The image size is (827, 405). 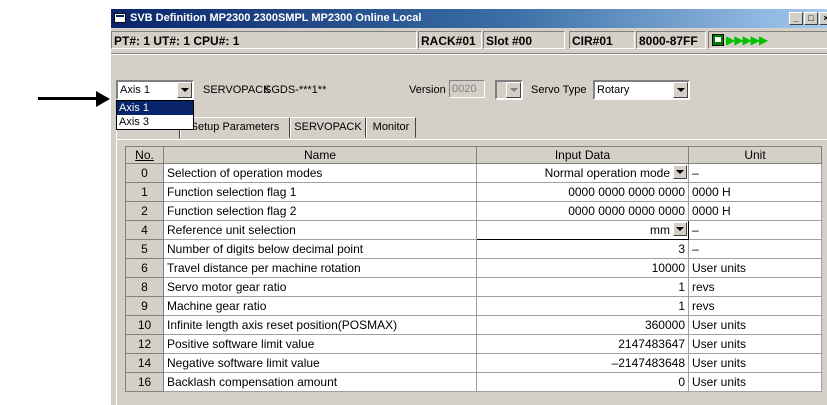 What do you see at coordinates (755, 192) in the screenshot?
I see `unit-cell: 0000 H` at bounding box center [755, 192].